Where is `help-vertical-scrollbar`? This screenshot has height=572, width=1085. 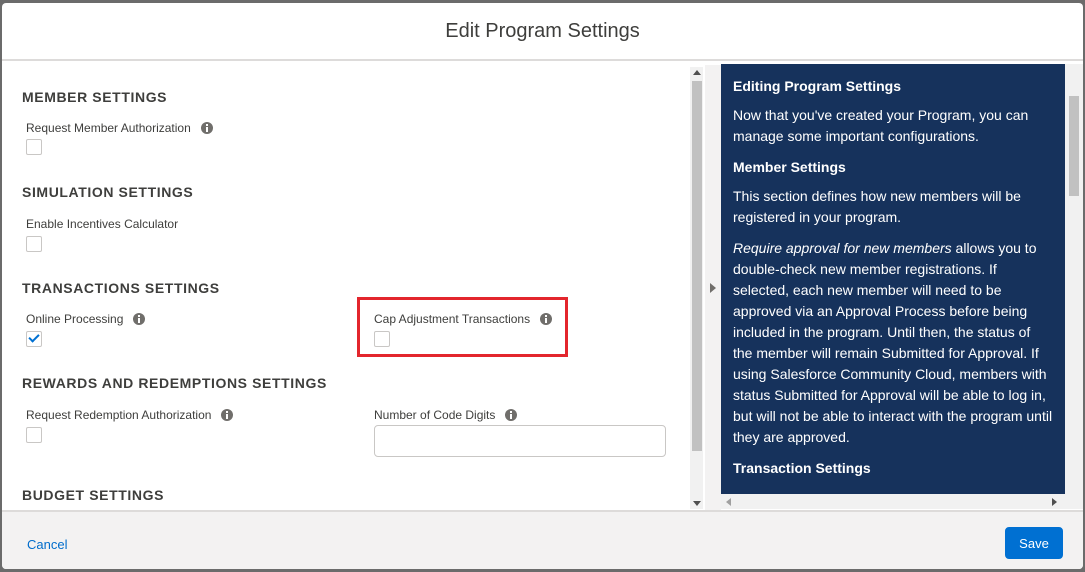
help-vertical-scrollbar is located at coordinates (1074, 286).